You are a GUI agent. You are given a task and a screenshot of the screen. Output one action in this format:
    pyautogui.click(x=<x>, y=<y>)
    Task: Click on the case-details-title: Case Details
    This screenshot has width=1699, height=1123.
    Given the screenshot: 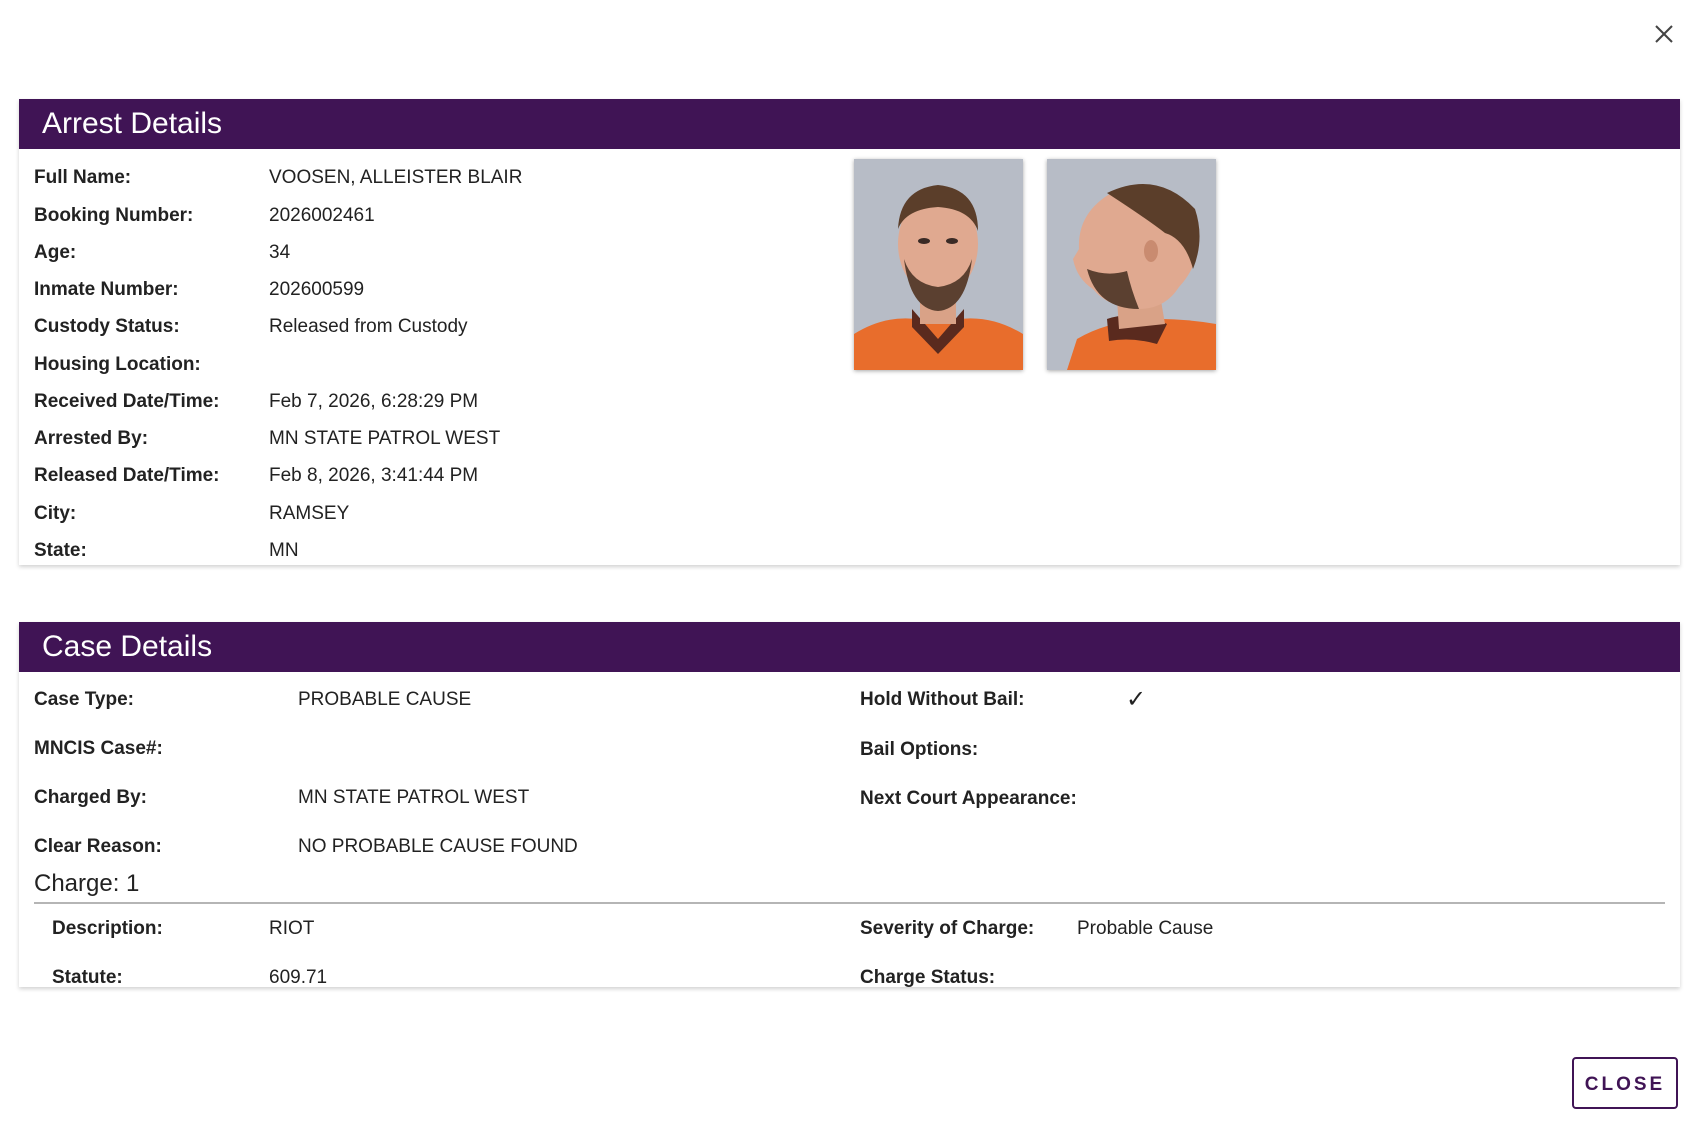 What is the action you would take?
    pyautogui.click(x=849, y=647)
    